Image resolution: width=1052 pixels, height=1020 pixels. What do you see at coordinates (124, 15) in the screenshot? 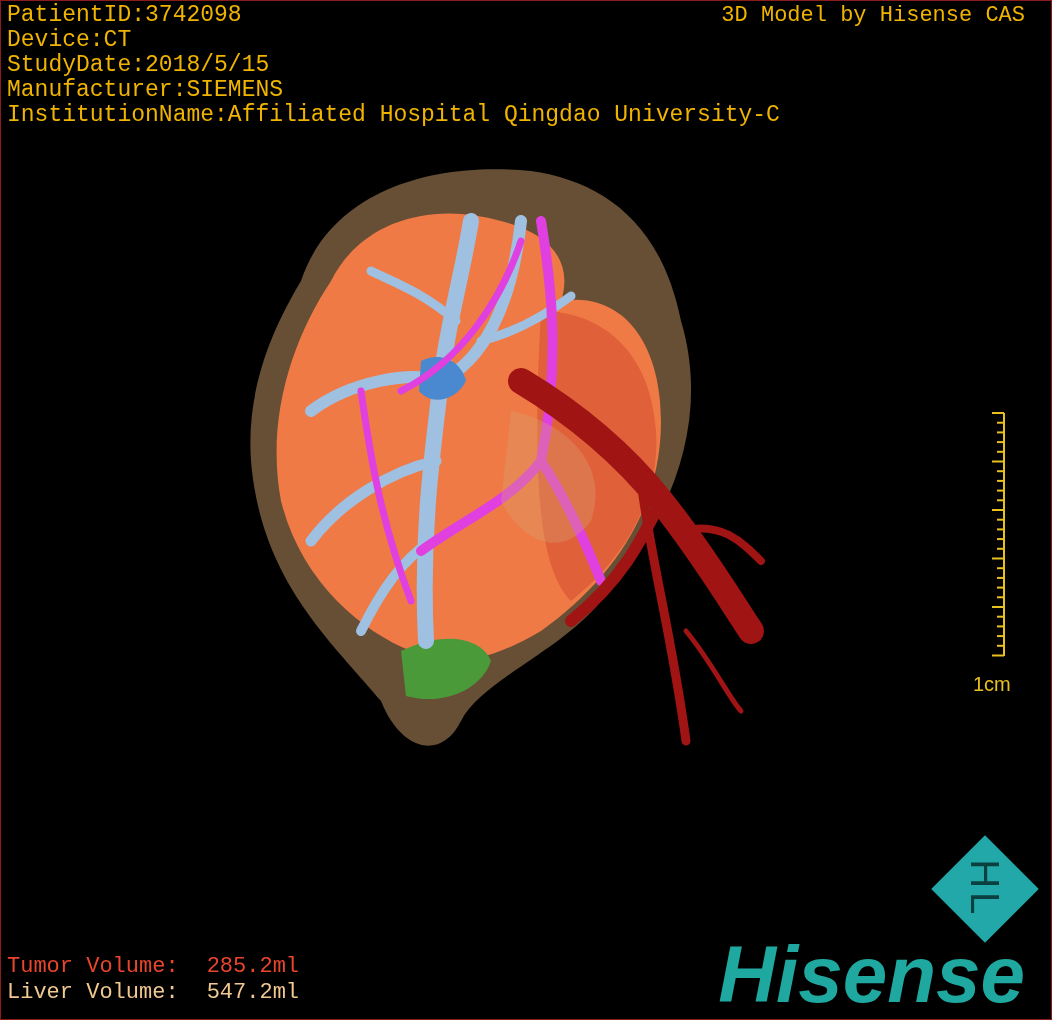
I see `study-info-text: PatientID:3742098` at bounding box center [124, 15].